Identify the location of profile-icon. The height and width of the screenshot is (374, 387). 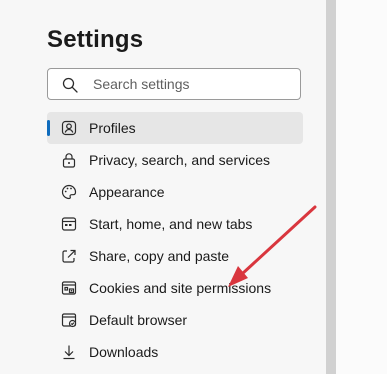
(69, 128).